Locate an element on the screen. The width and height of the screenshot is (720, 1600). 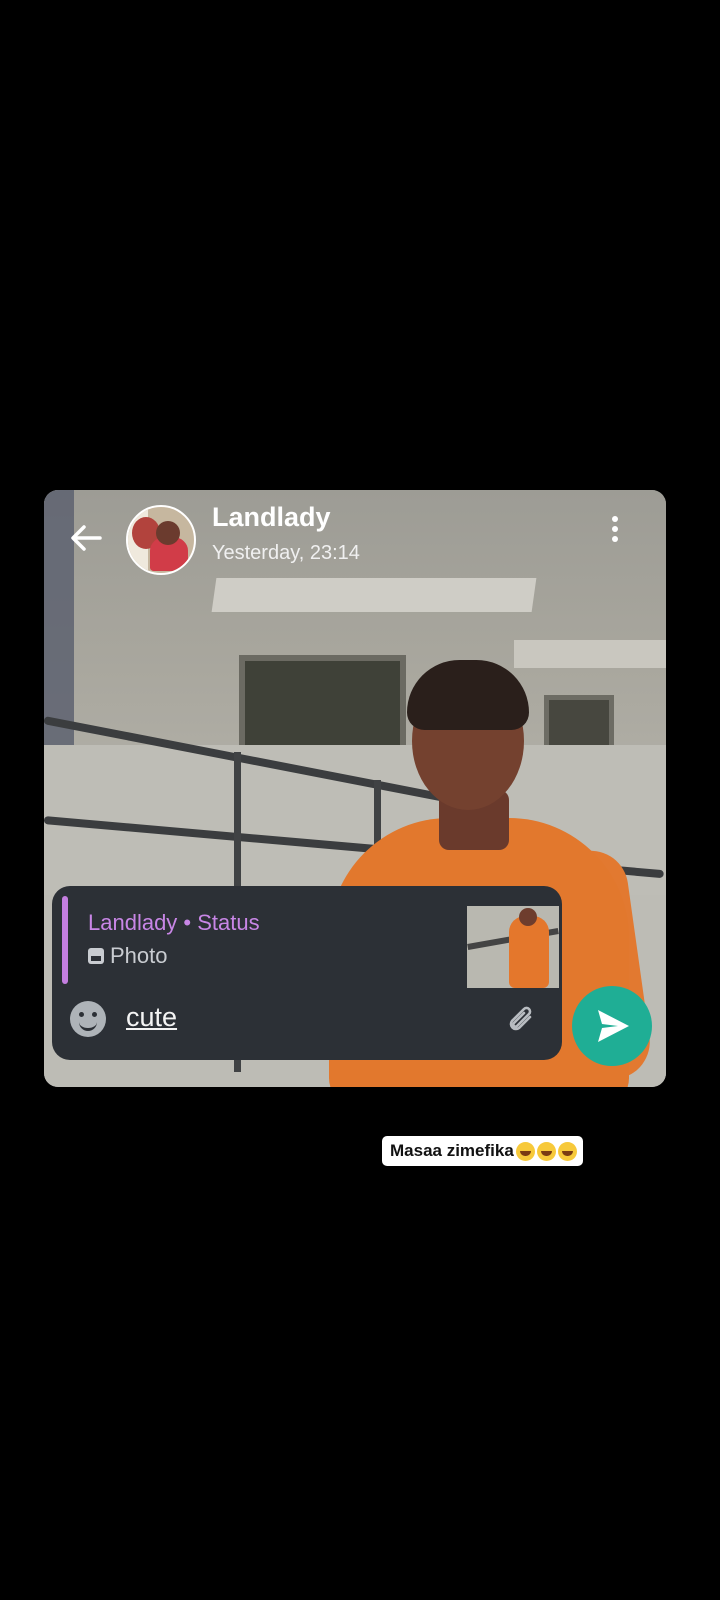
last-seen-time: Yesterday, 23:14 is located at coordinates (286, 553).